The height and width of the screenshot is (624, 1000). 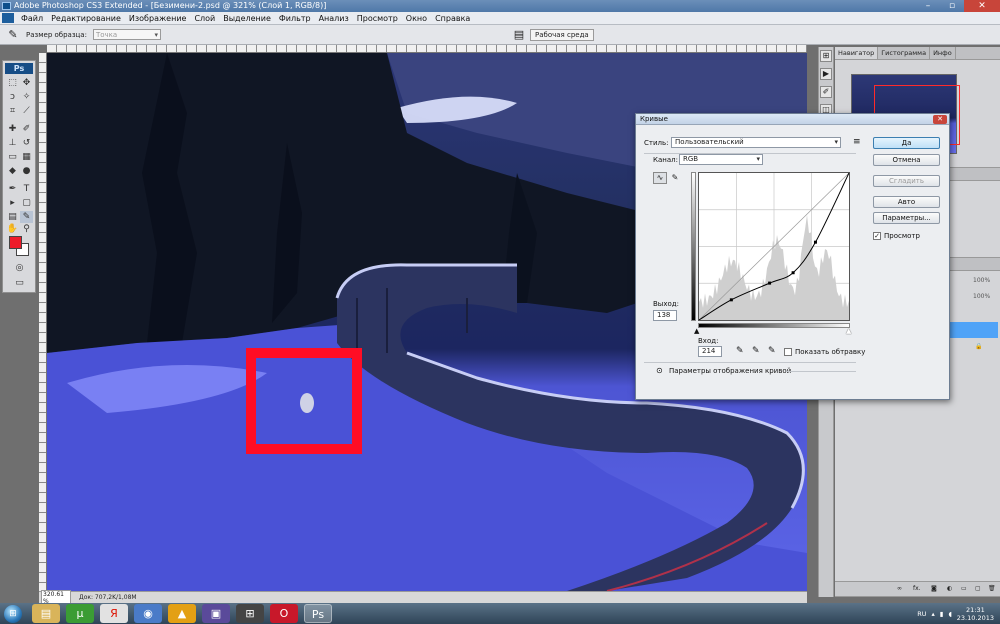 What do you see at coordinates (12, 217) in the screenshot?
I see `notes-tool-icon: ▤` at bounding box center [12, 217].